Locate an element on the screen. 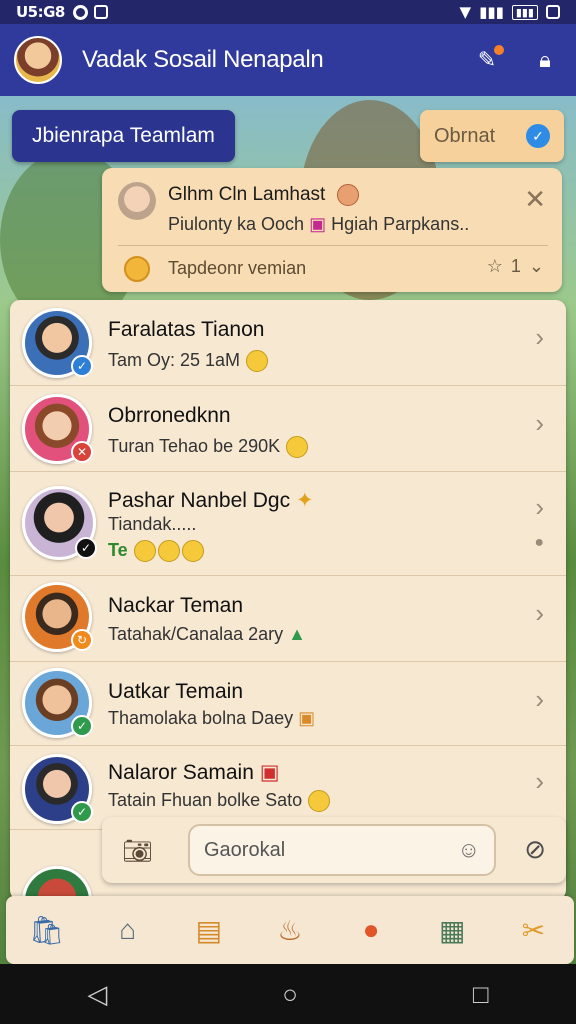  badge-icon: ✕ is located at coordinates (82, 452).